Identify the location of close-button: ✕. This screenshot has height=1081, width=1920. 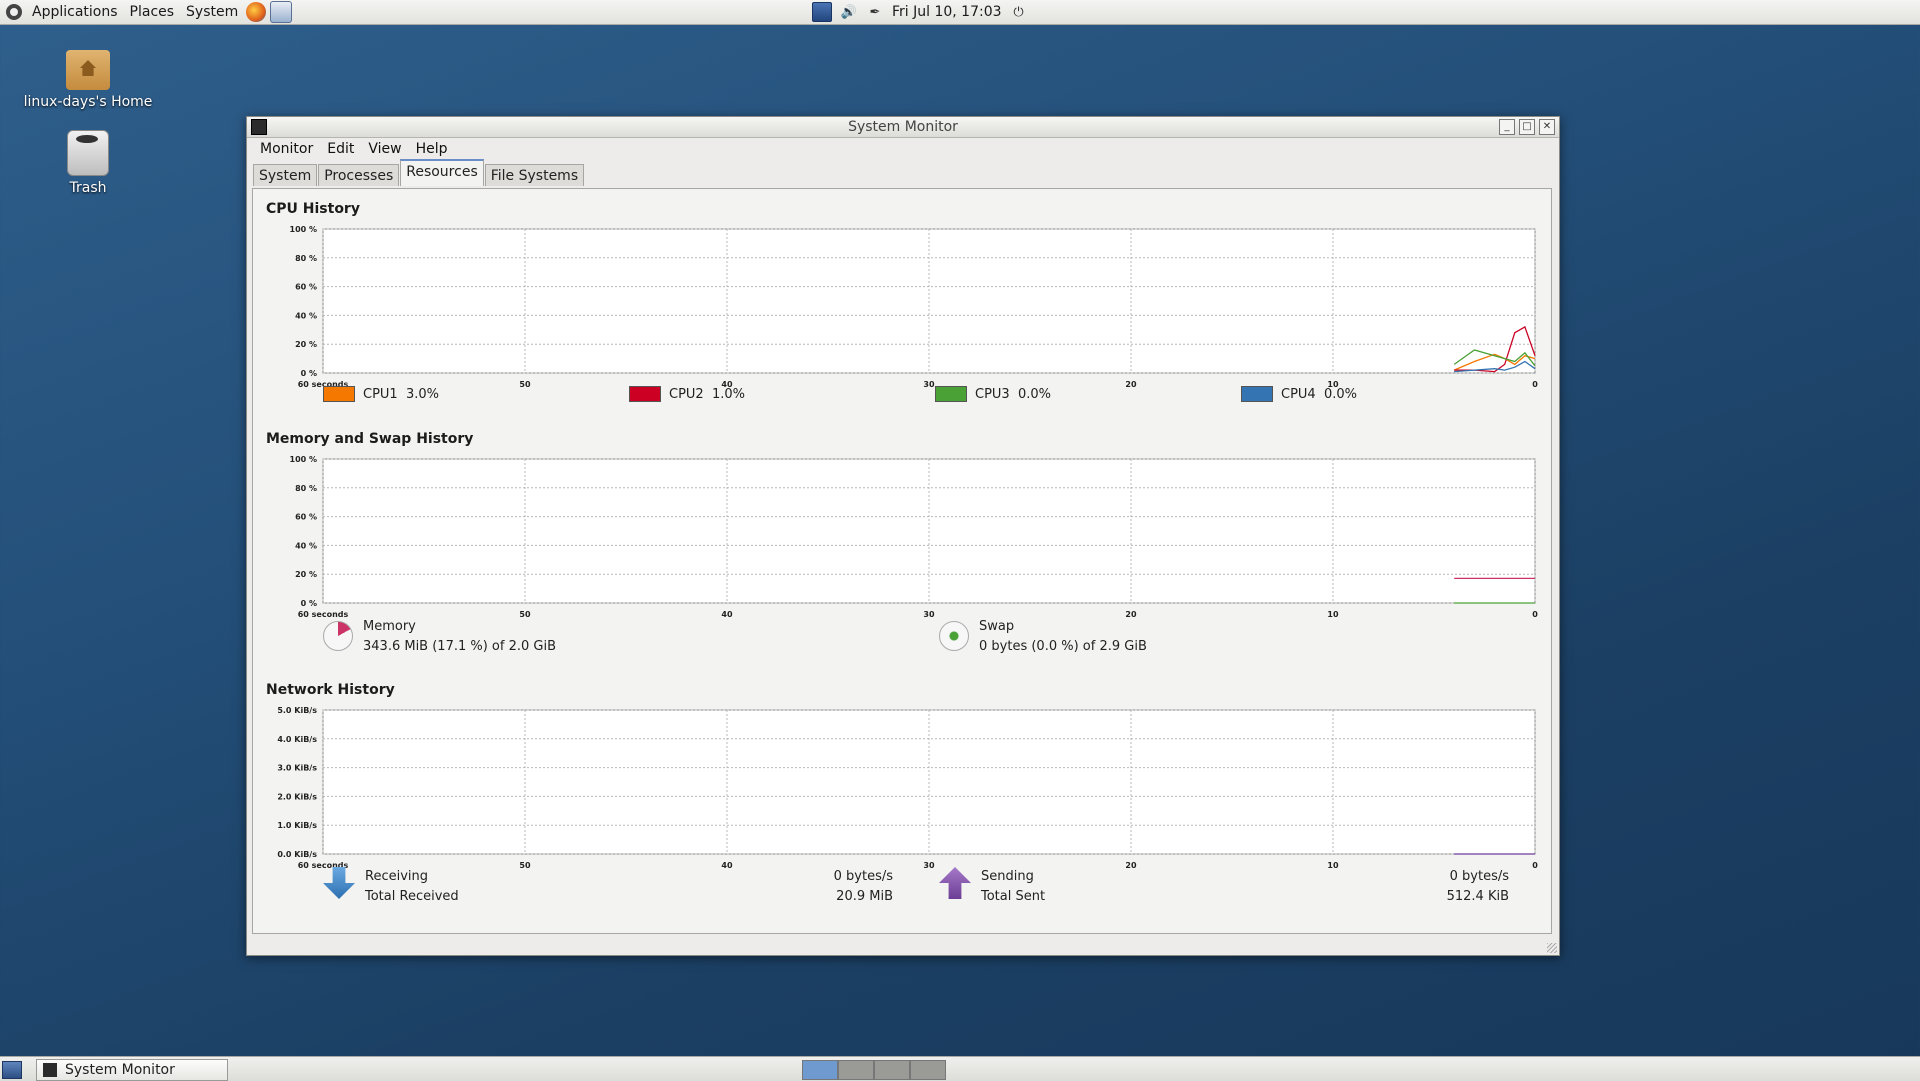
(1547, 127).